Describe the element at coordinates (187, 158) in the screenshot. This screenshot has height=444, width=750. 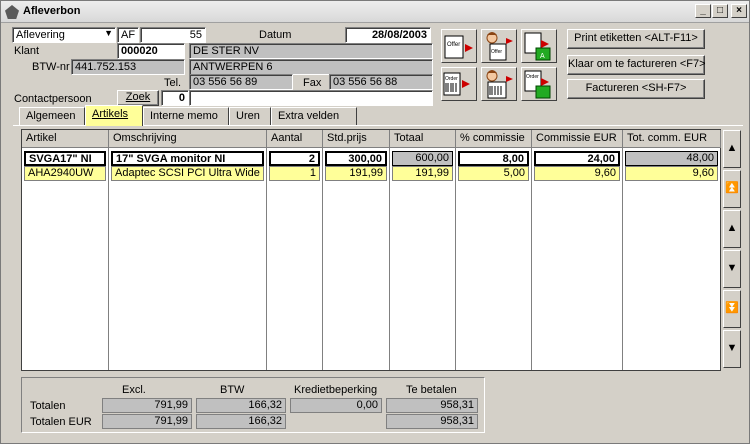
I see `cell-omschrijving: 17" SVGA monitor NI` at that location.